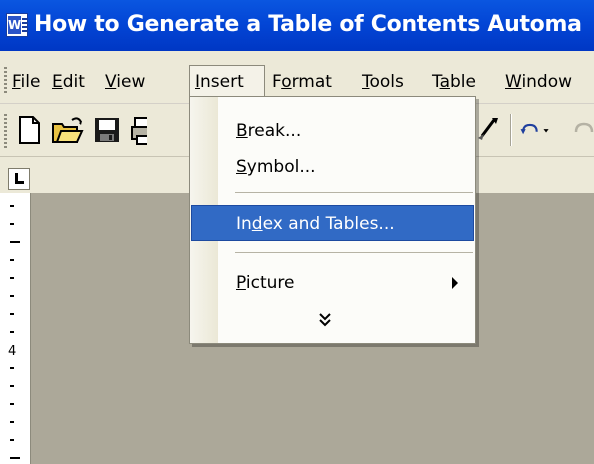 This screenshot has height=464, width=594. What do you see at coordinates (455, 283) in the screenshot?
I see `submenu-arrow-icon` at bounding box center [455, 283].